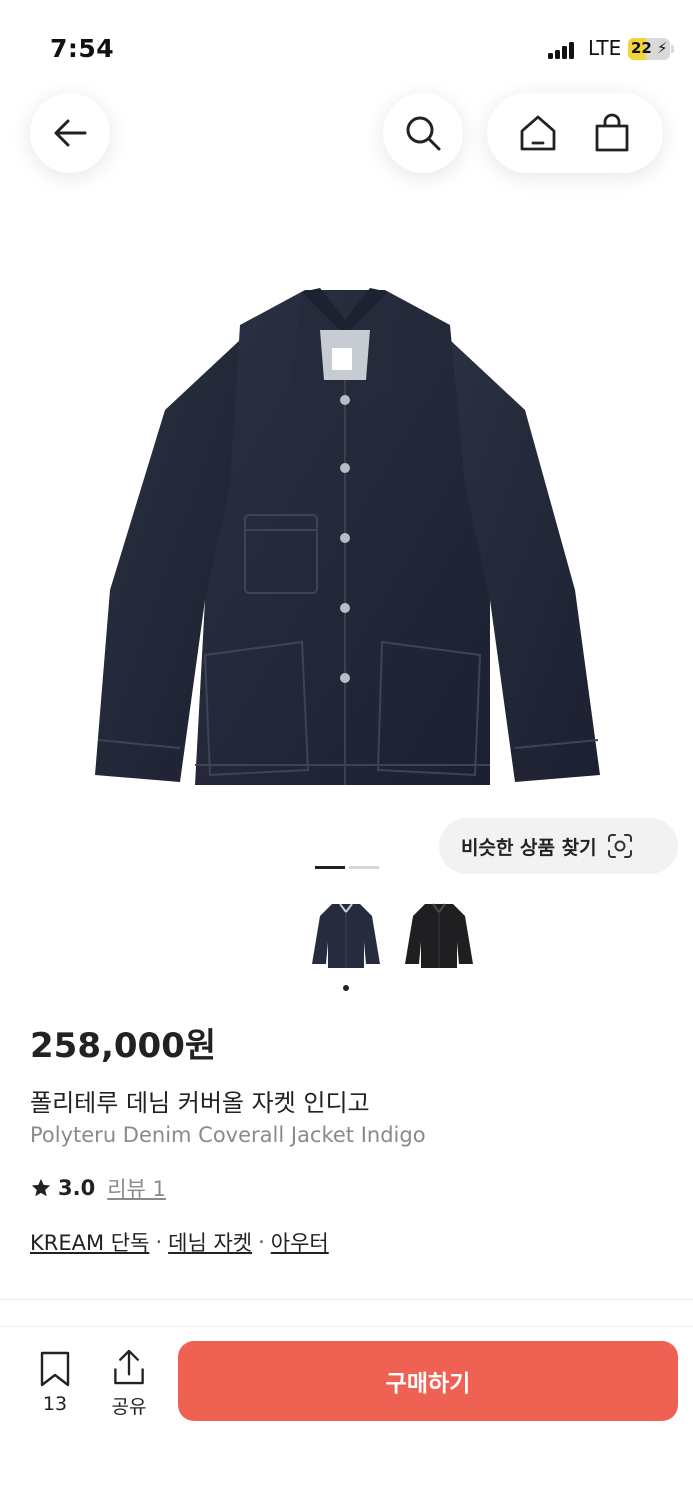 This screenshot has height=1500, width=693. Describe the element at coordinates (98, 1188) in the screenshot. I see `rating-row: 3.0 리뷰 1` at that location.